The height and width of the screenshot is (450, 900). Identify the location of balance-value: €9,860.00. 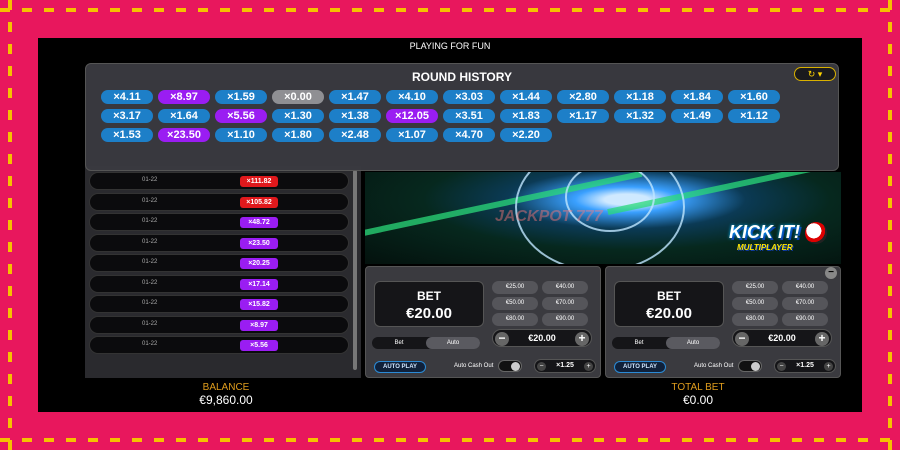
(226, 400).